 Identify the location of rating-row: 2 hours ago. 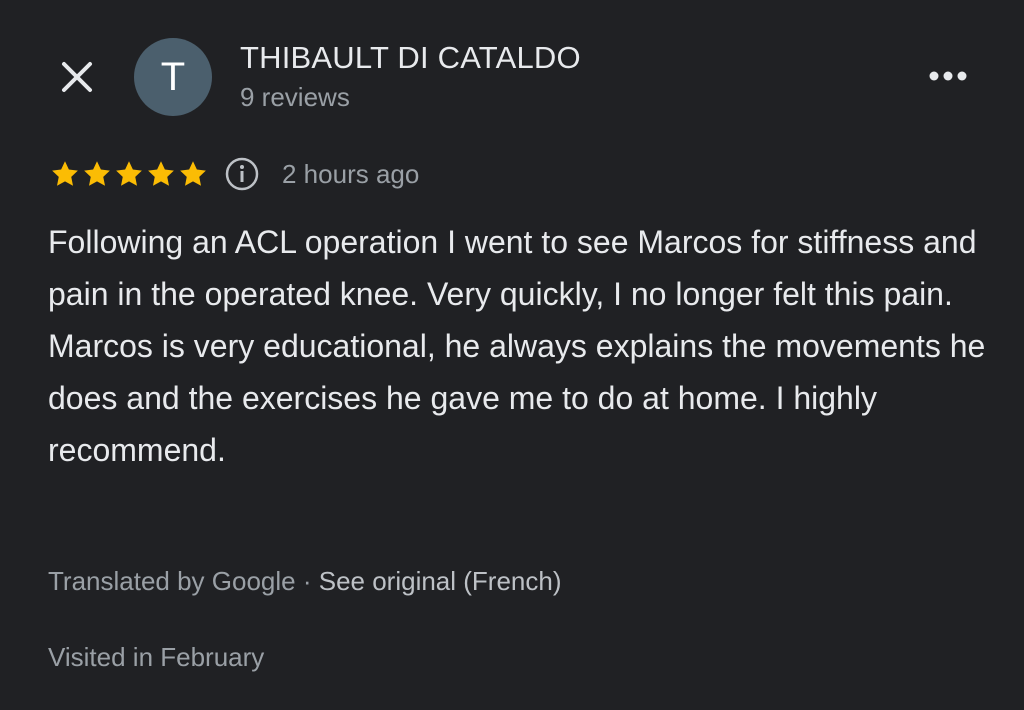
(234, 174).